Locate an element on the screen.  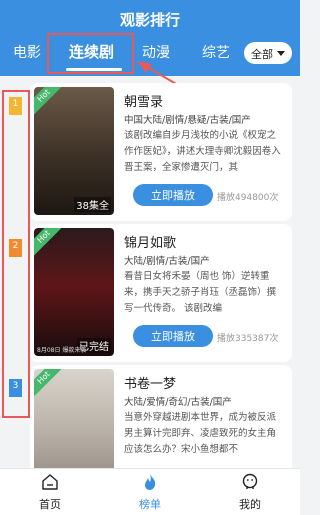
rank-badge-1: 1 is located at coordinates (15, 106).